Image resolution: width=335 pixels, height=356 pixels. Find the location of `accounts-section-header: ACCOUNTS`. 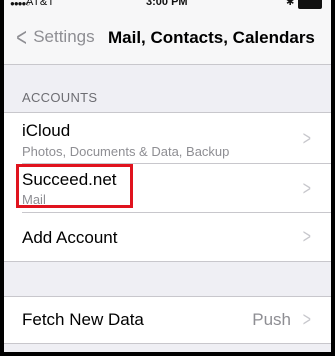

accounts-section-header: ACCOUNTS is located at coordinates (60, 97).